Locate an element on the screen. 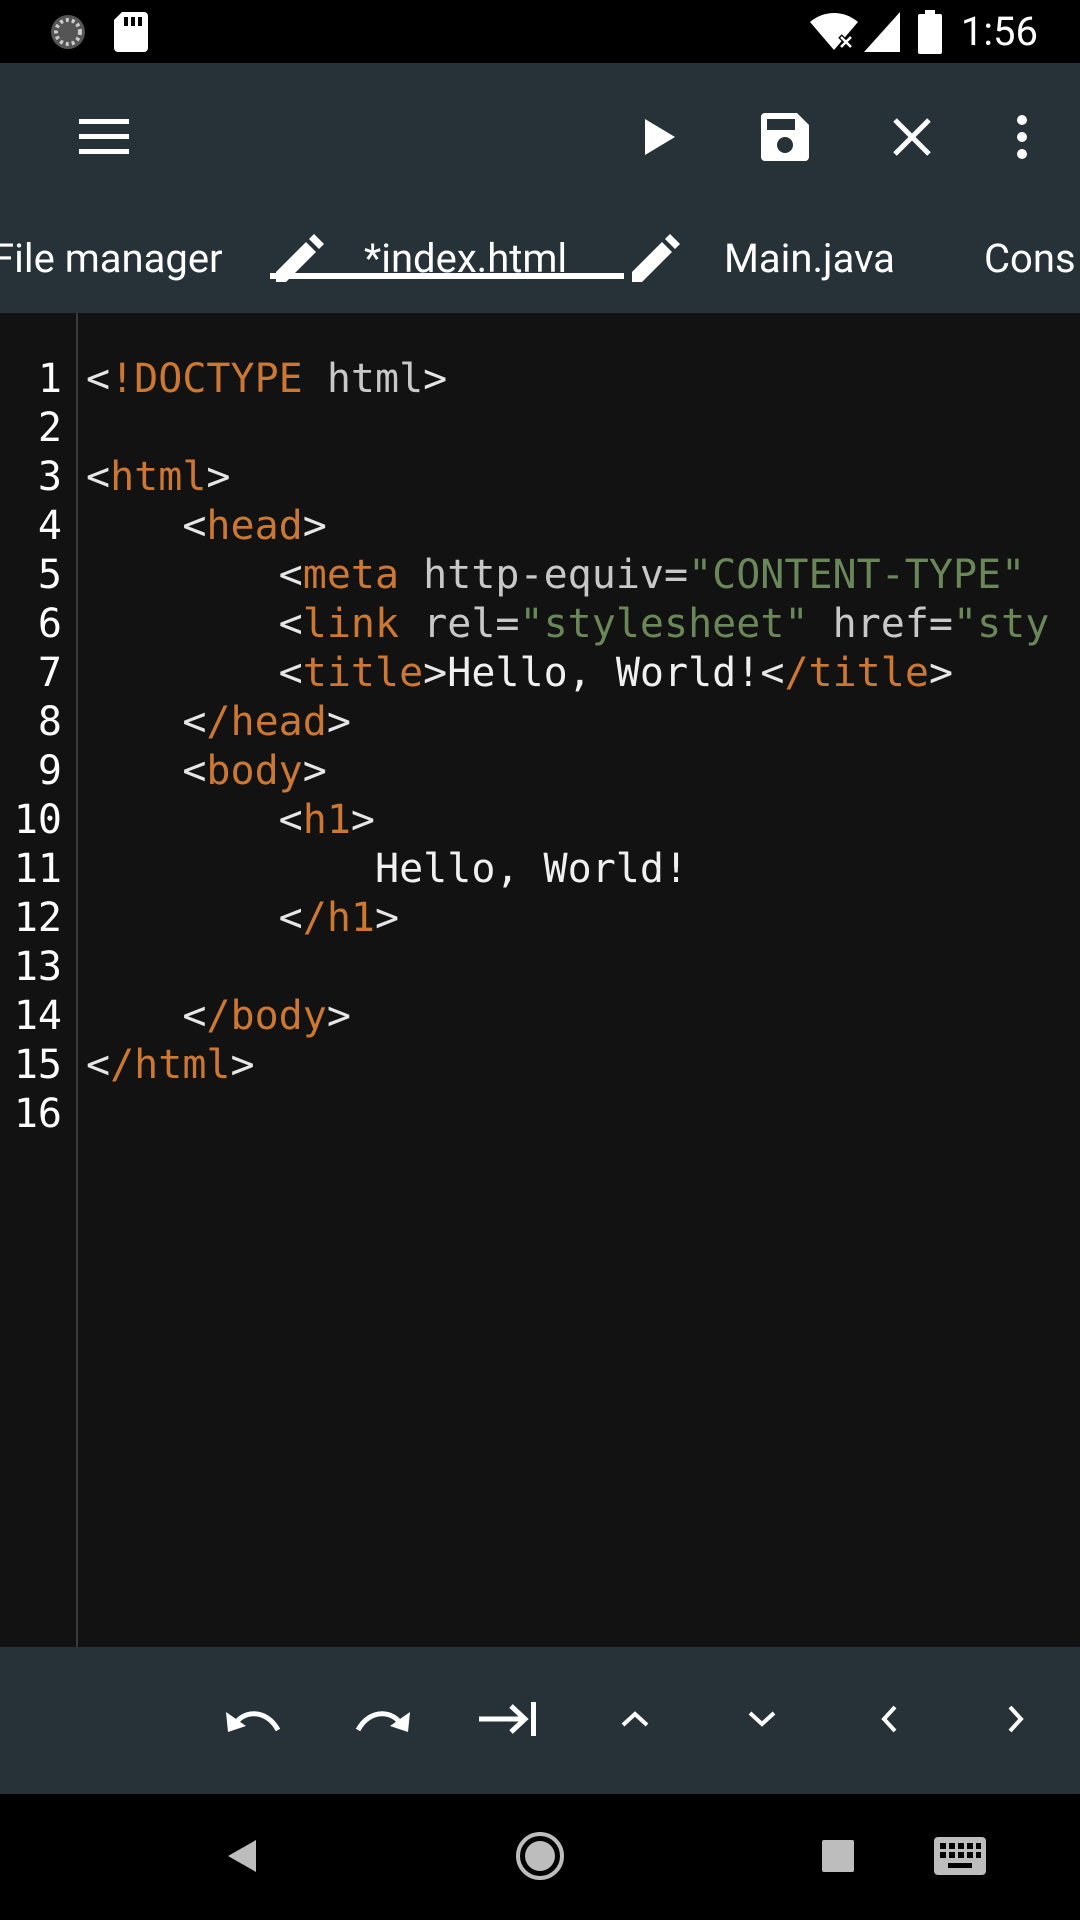  home-icon is located at coordinates (540, 1858).